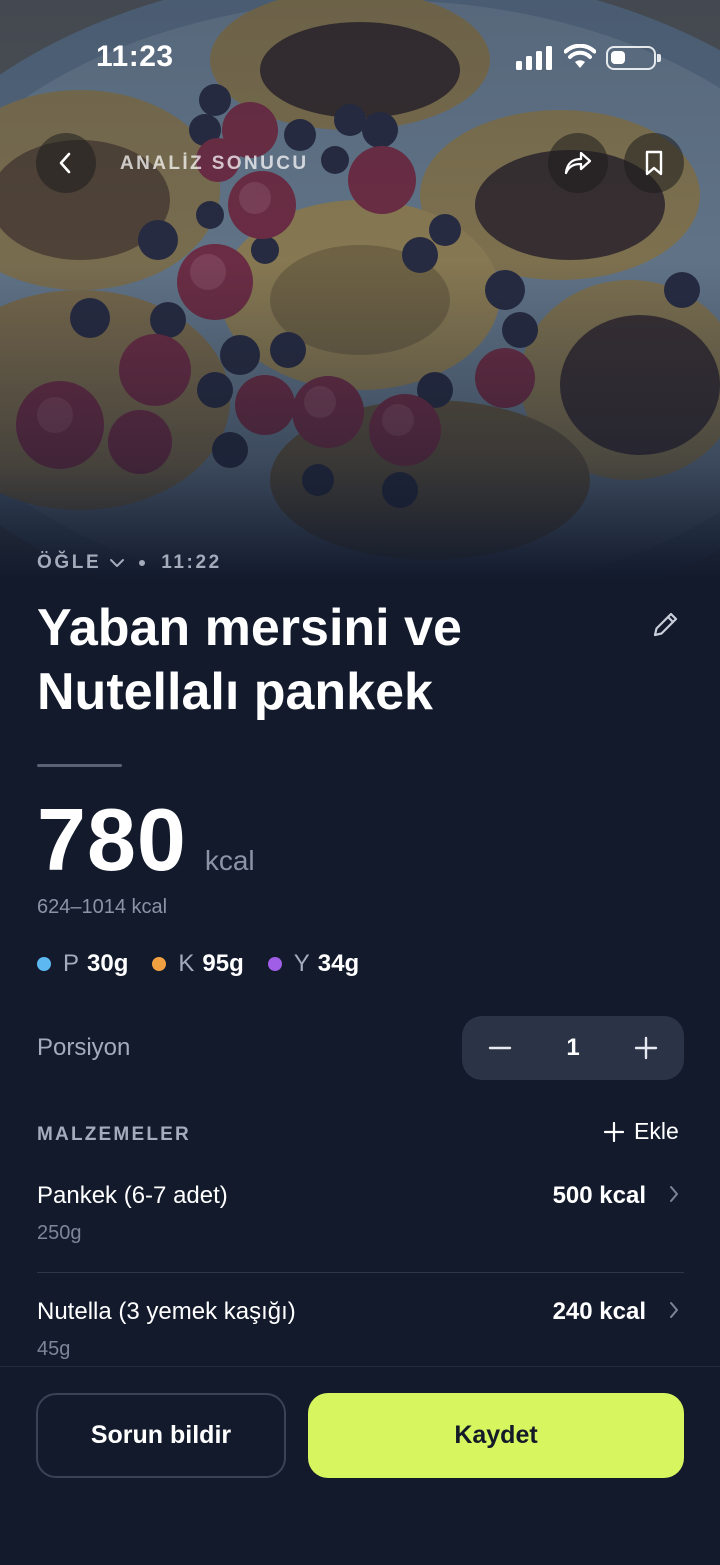 The height and width of the screenshot is (1565, 720). I want to click on macro-value: 95g, so click(223, 963).